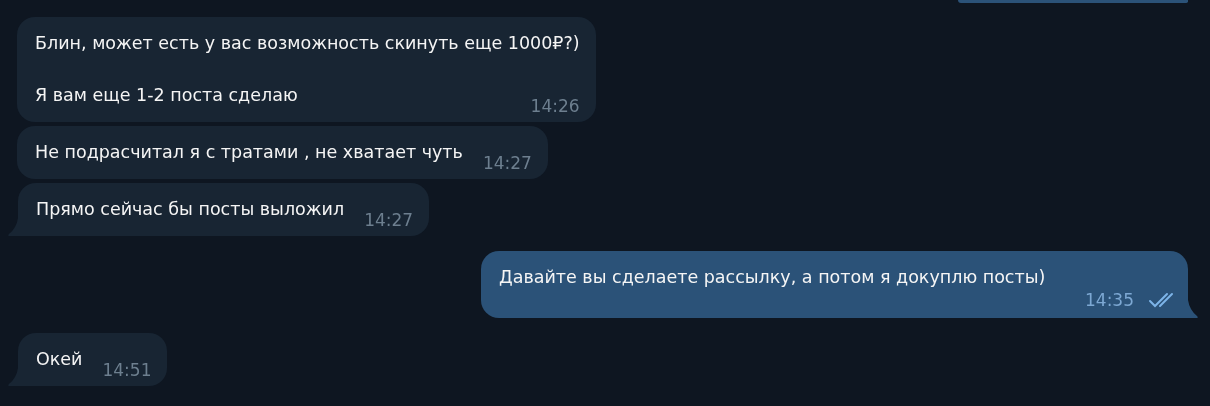 The width and height of the screenshot is (1210, 406). I want to click on message-time: 14:51, so click(127, 370).